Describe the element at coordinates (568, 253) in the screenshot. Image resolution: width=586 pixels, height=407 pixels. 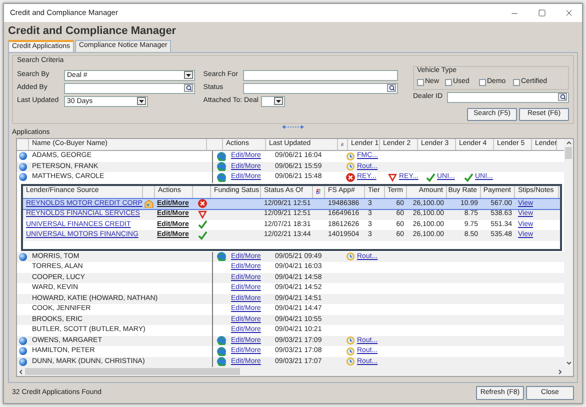
I see `vertical-scrollbar` at that location.